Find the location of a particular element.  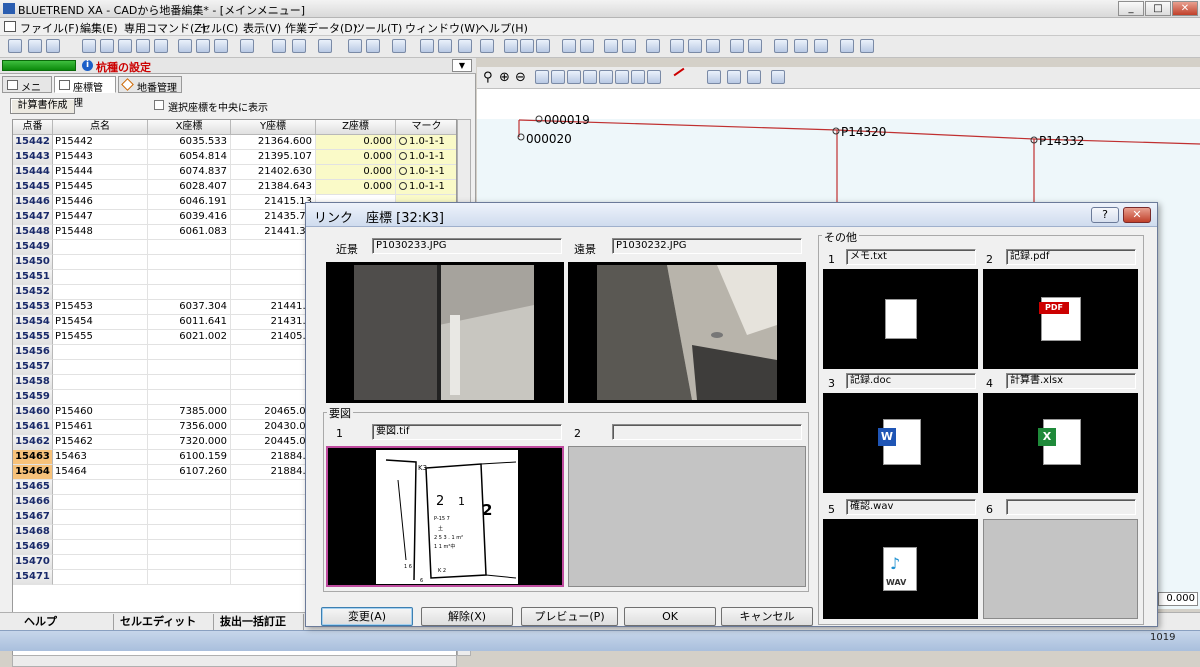

menu-cell: セル(C) is located at coordinates (219, 28).